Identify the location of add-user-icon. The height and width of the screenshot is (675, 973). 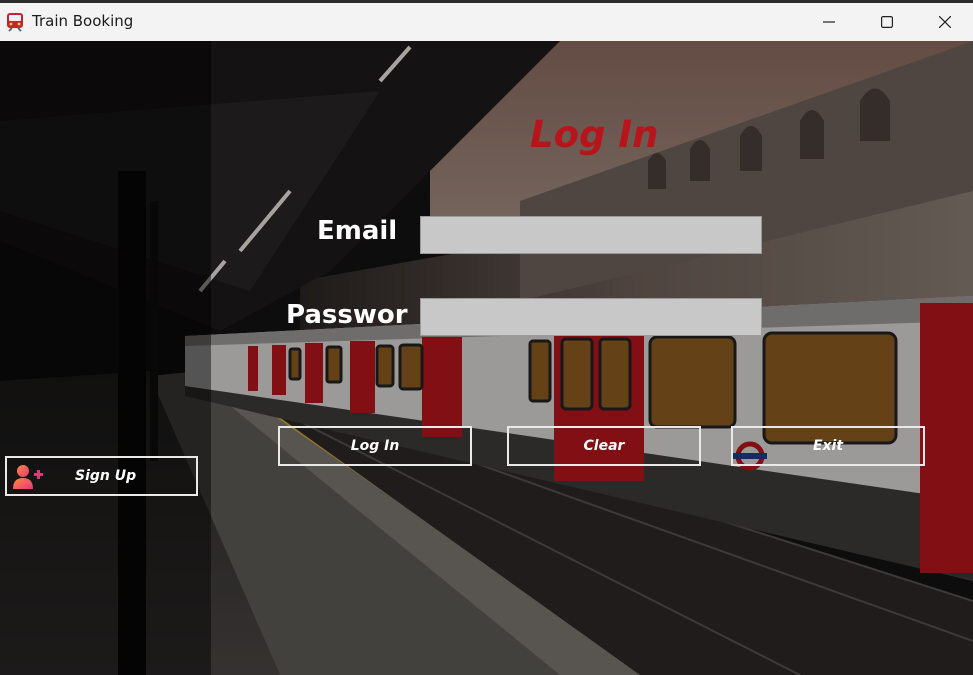
(28, 477).